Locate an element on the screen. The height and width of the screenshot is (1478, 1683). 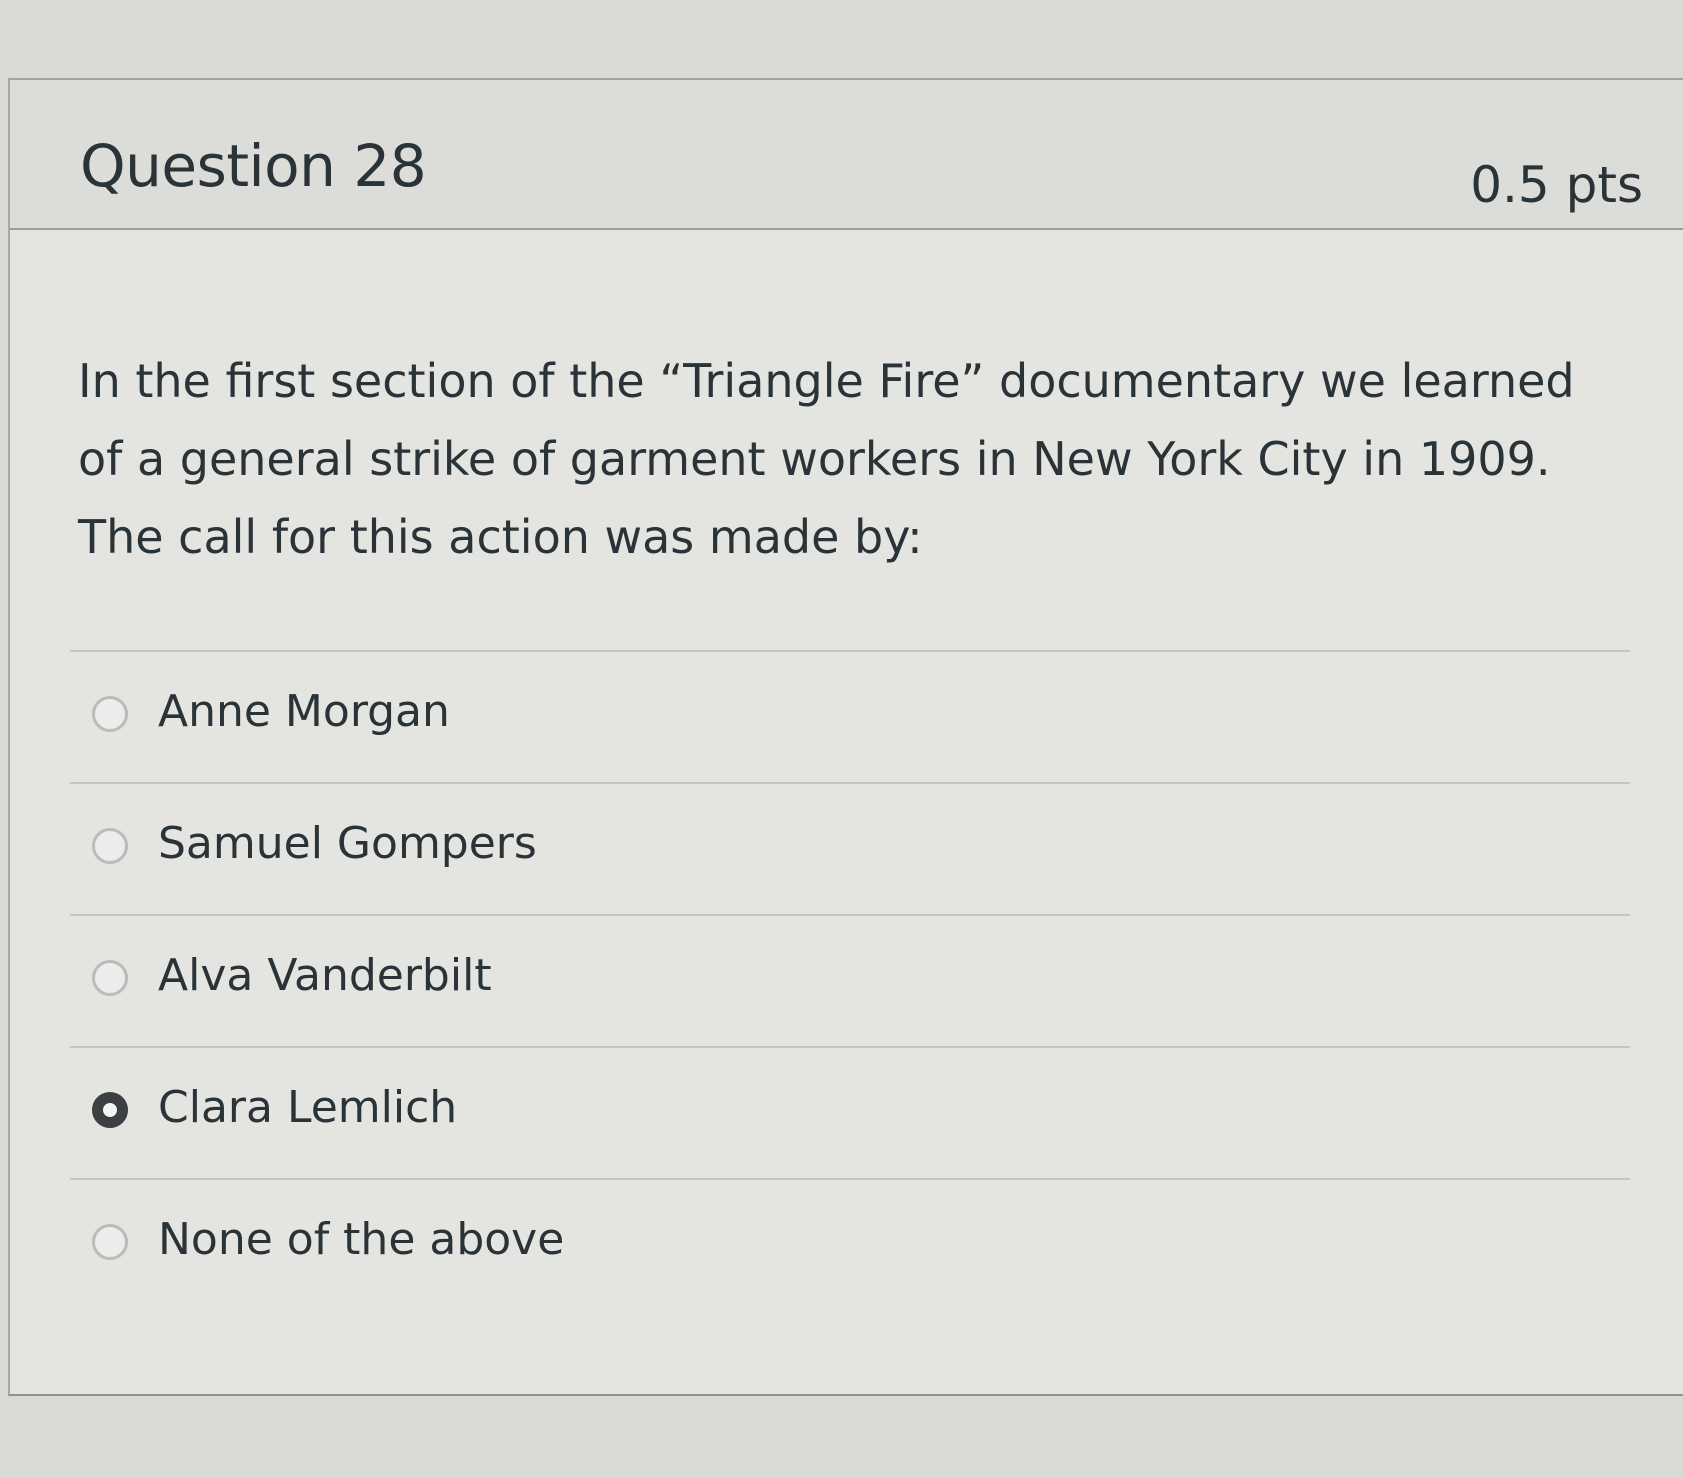
answer-option-clara-lemlich: Clara Lemlich is located at coordinates (850, 1112).